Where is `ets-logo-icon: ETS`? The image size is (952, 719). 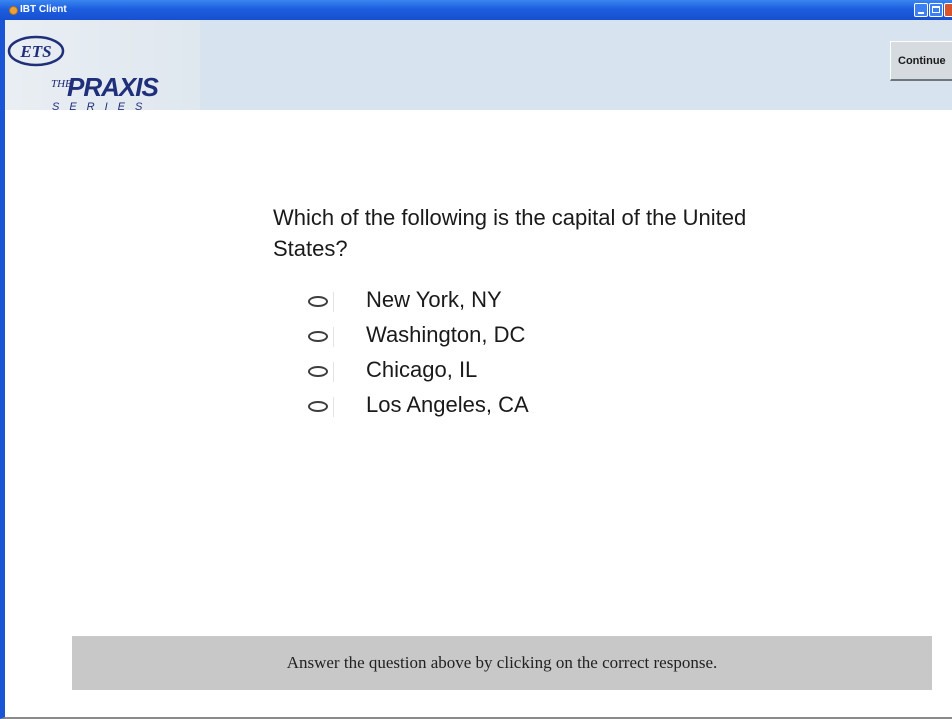
ets-logo-icon: ETS is located at coordinates (36, 51).